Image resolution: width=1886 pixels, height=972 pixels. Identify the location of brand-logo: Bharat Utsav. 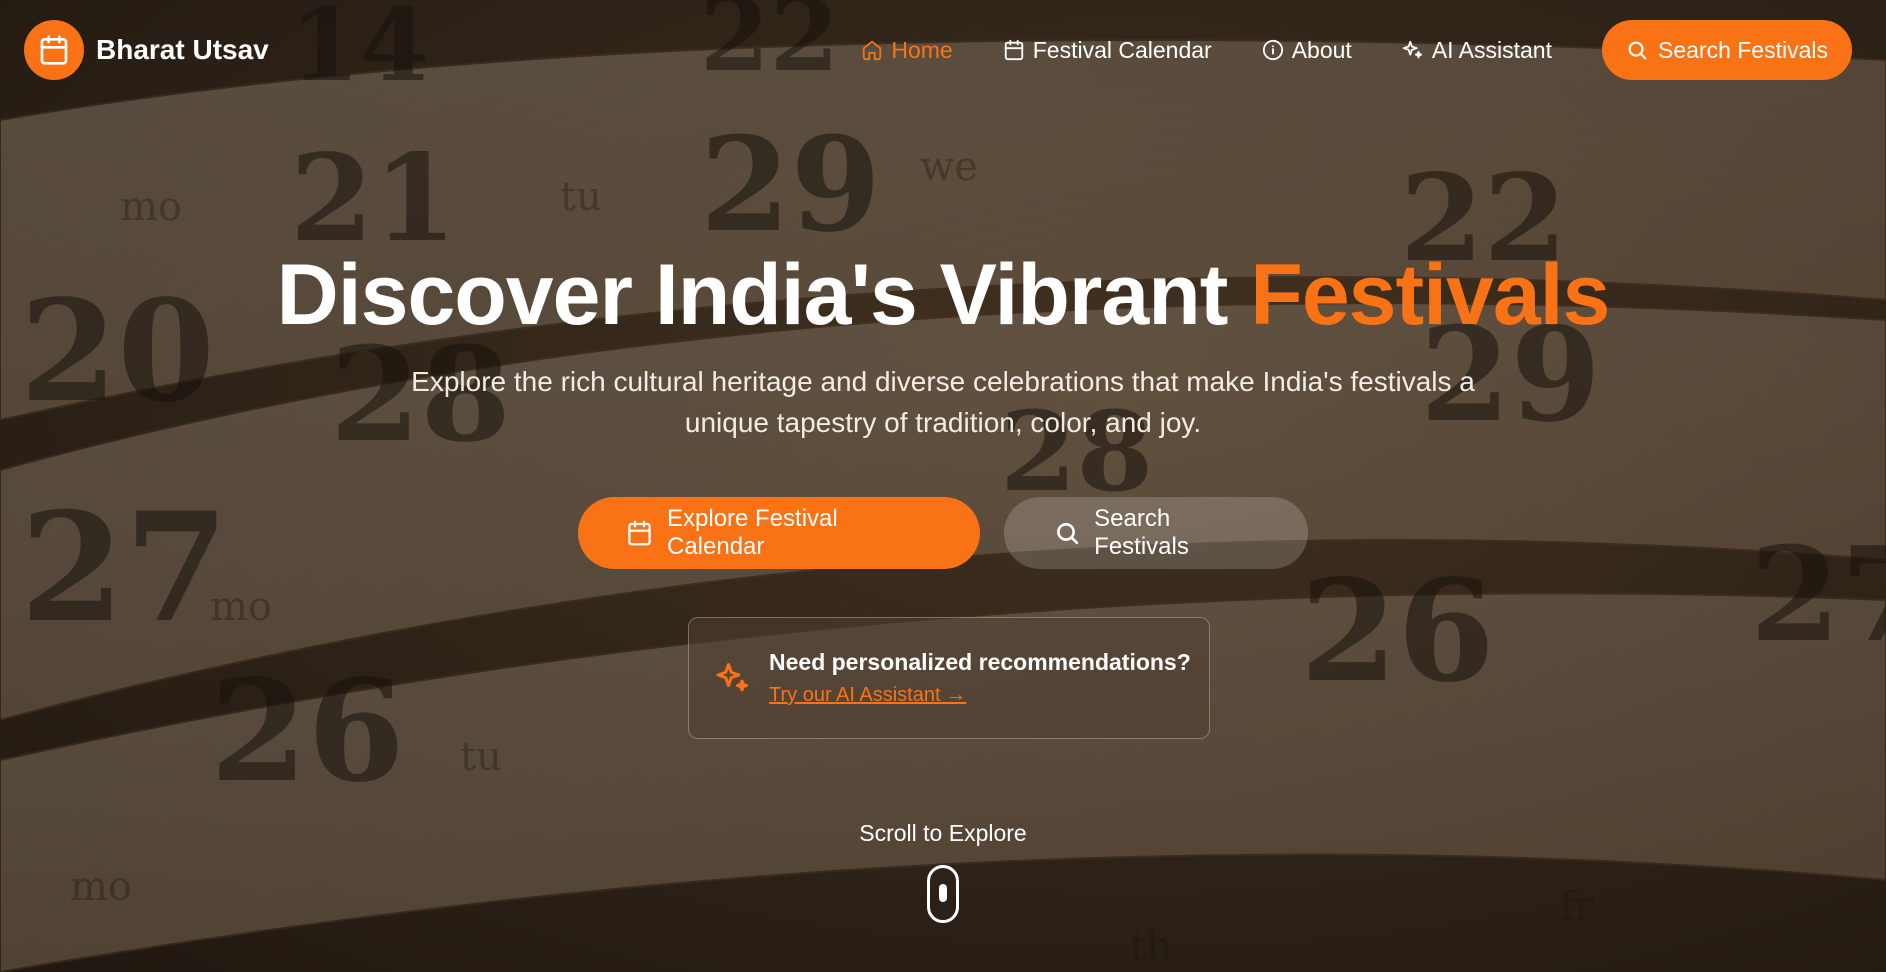
(146, 50).